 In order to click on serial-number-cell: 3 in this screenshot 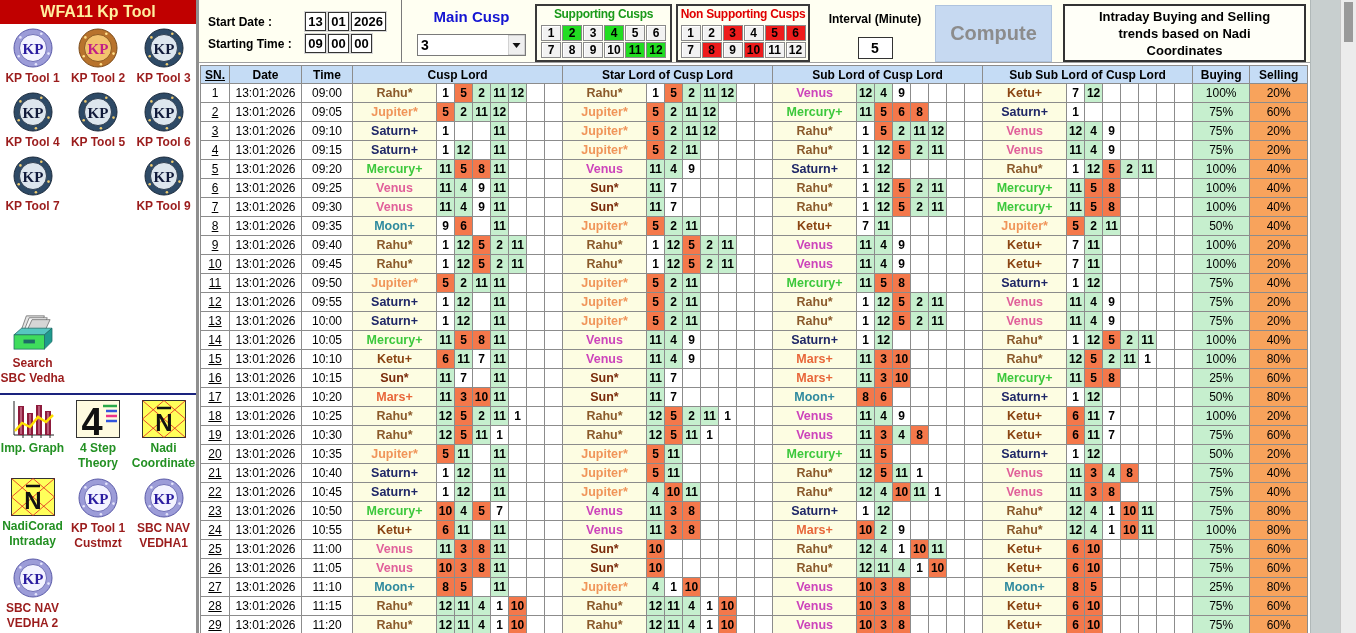, I will do `click(215, 131)`.